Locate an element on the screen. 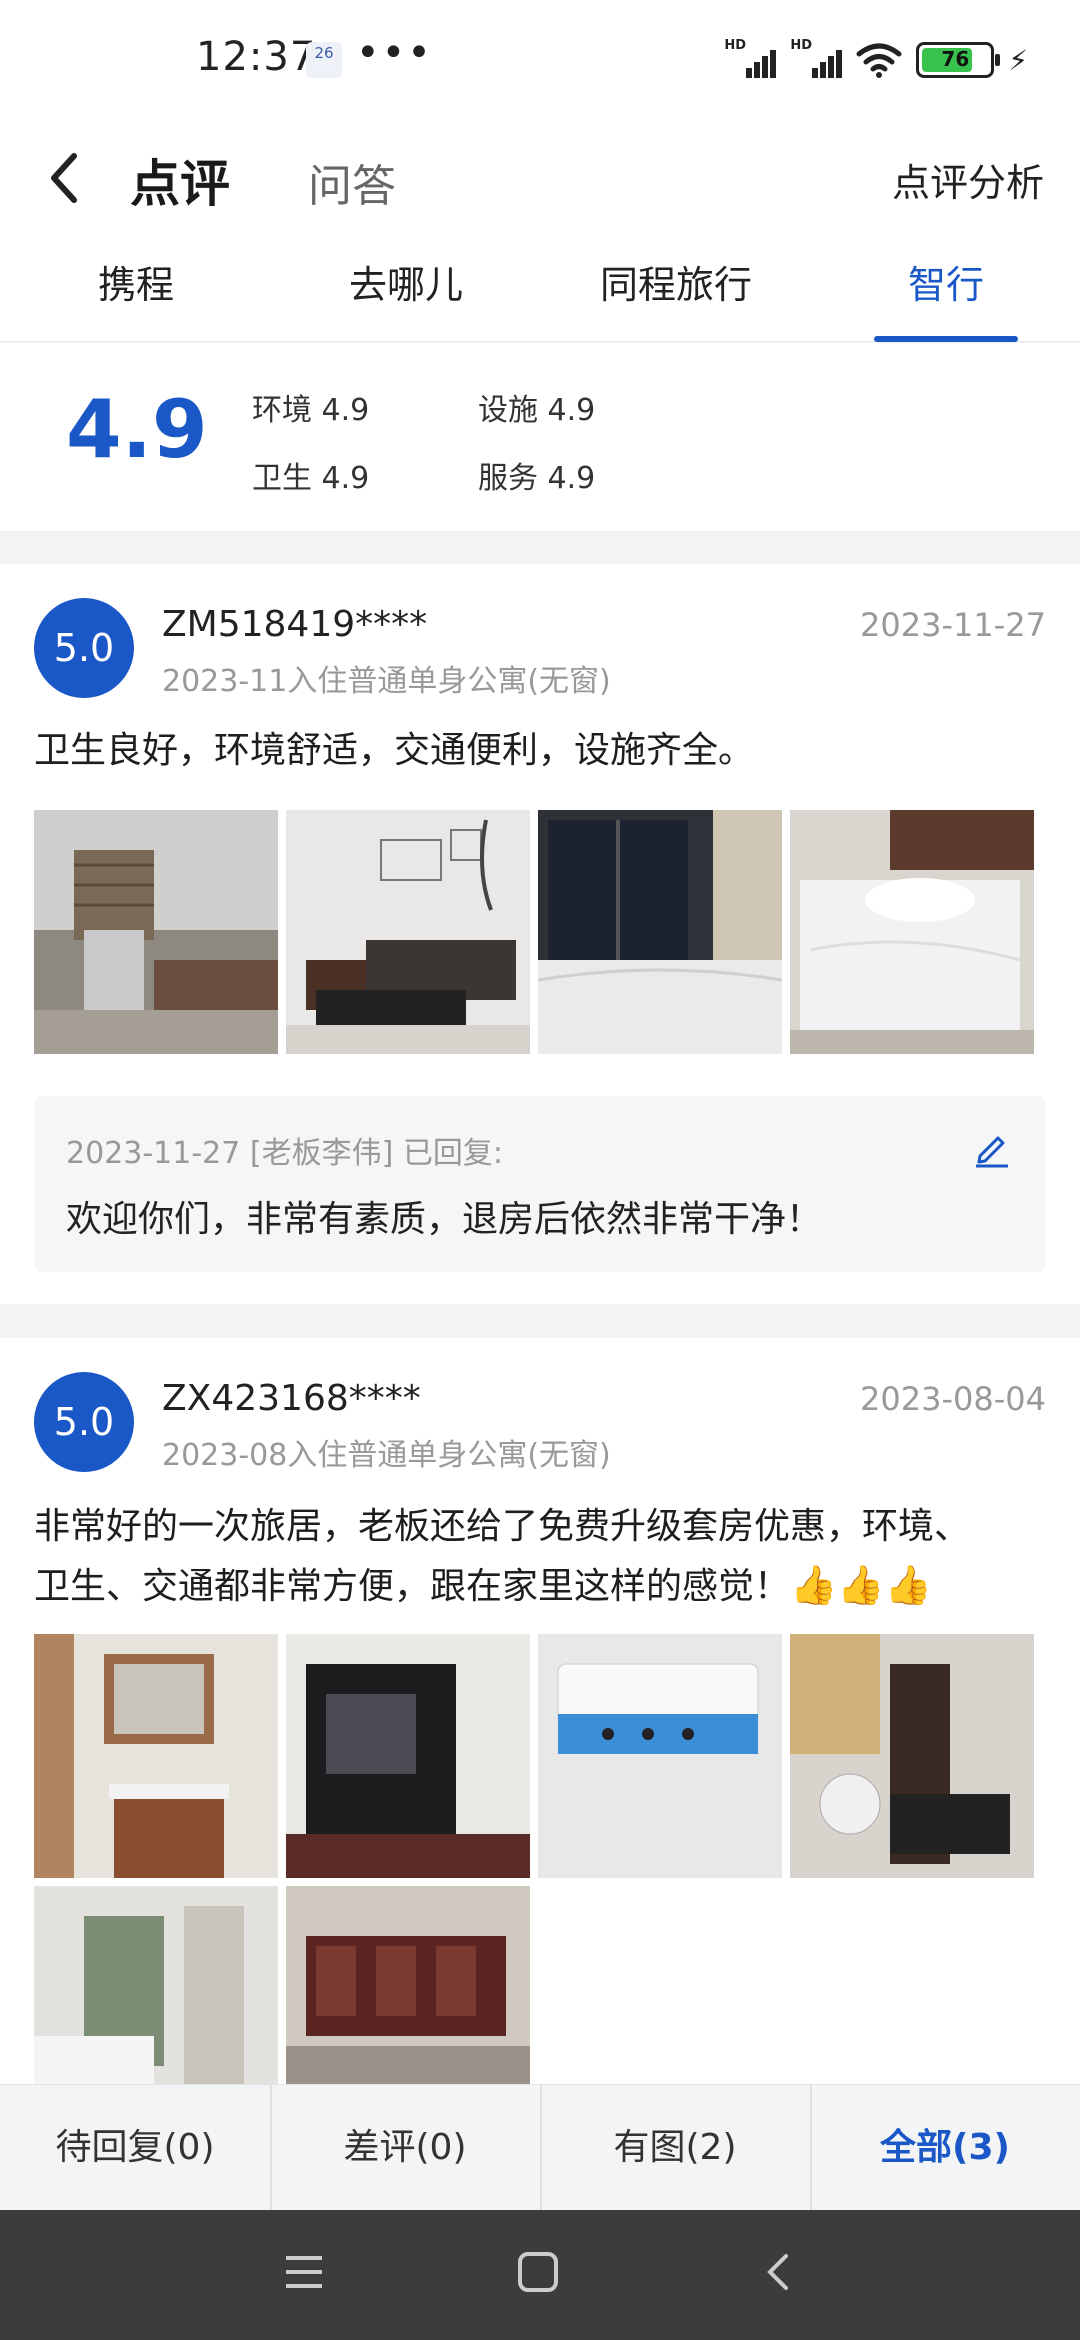 This screenshot has height=2340, width=1080. status-bar: 12:37 26 ••• HD HD 76 ⚡ is located at coordinates (540, 60).